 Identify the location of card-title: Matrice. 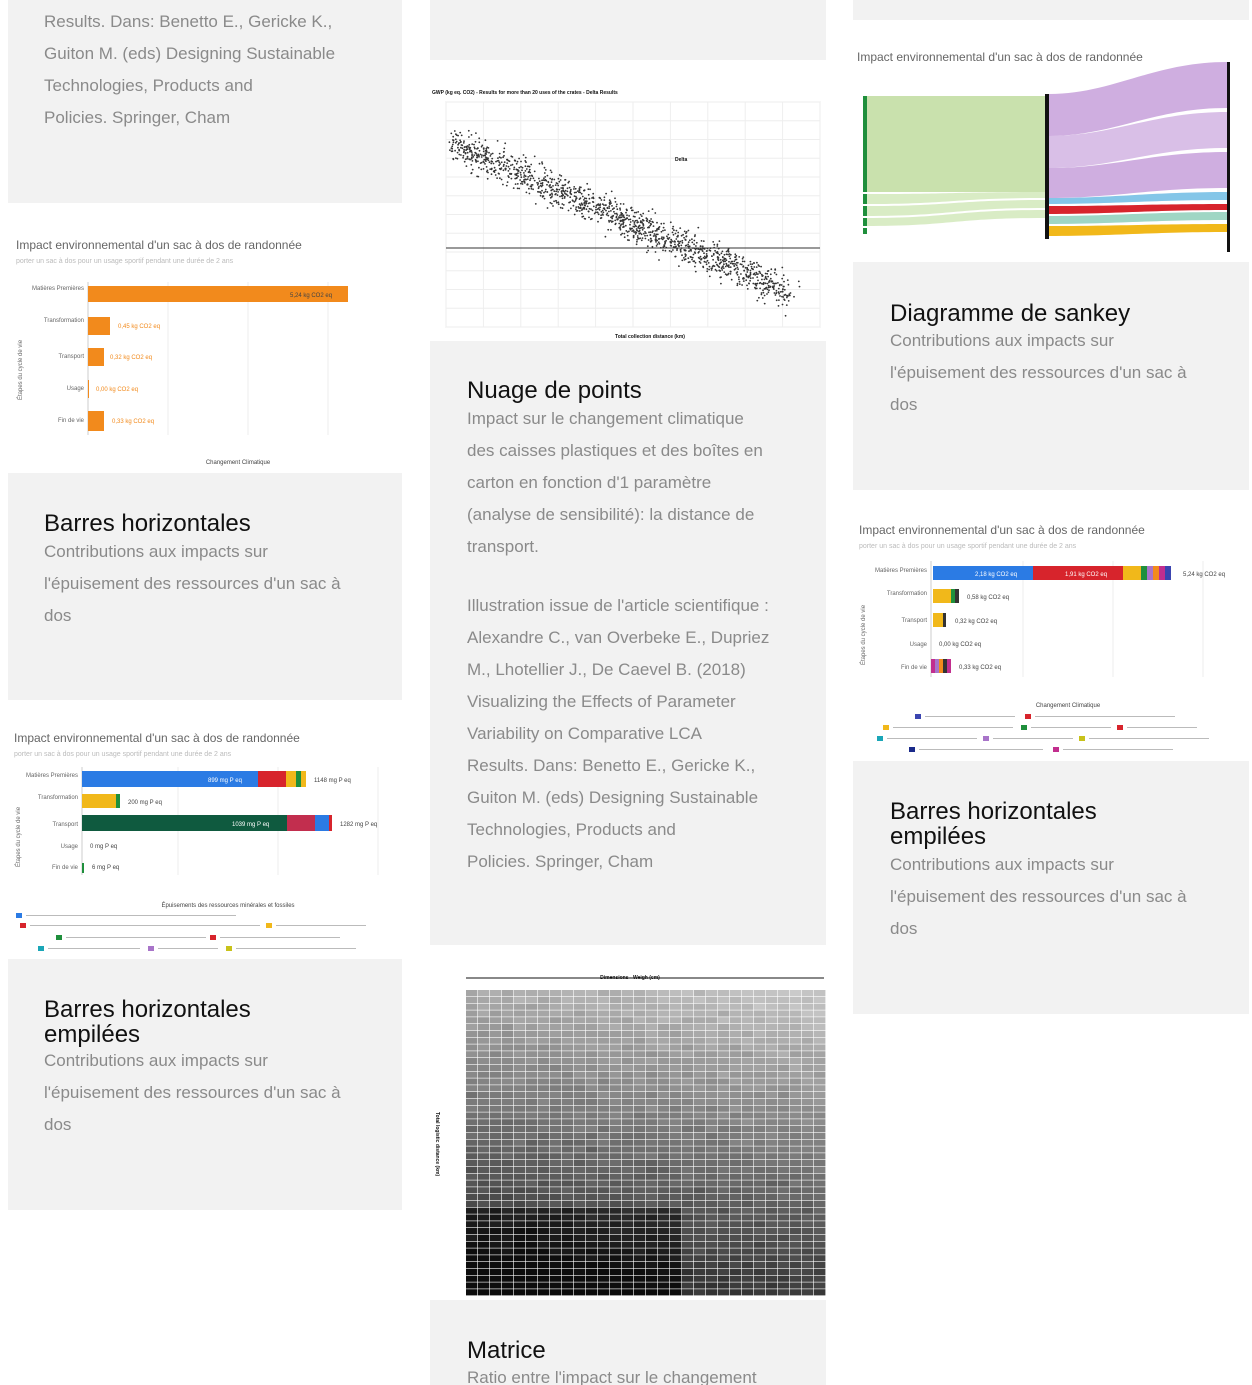
(506, 1350).